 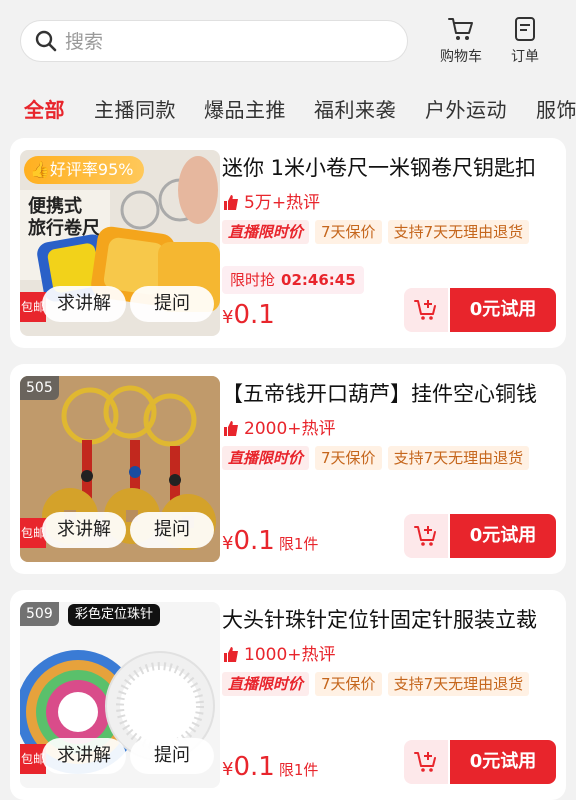 What do you see at coordinates (387, 619) in the screenshot?
I see `product-title: 大头针珠针定位针固定针服装立裁` at bounding box center [387, 619].